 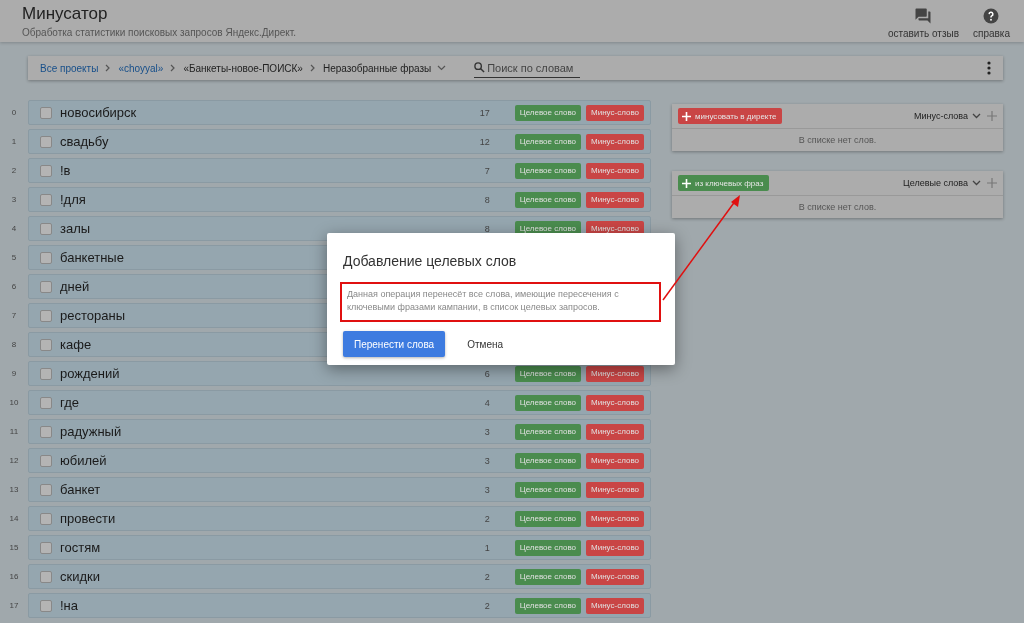 What do you see at coordinates (69, 605) in the screenshot?
I see `word-text: !на` at bounding box center [69, 605].